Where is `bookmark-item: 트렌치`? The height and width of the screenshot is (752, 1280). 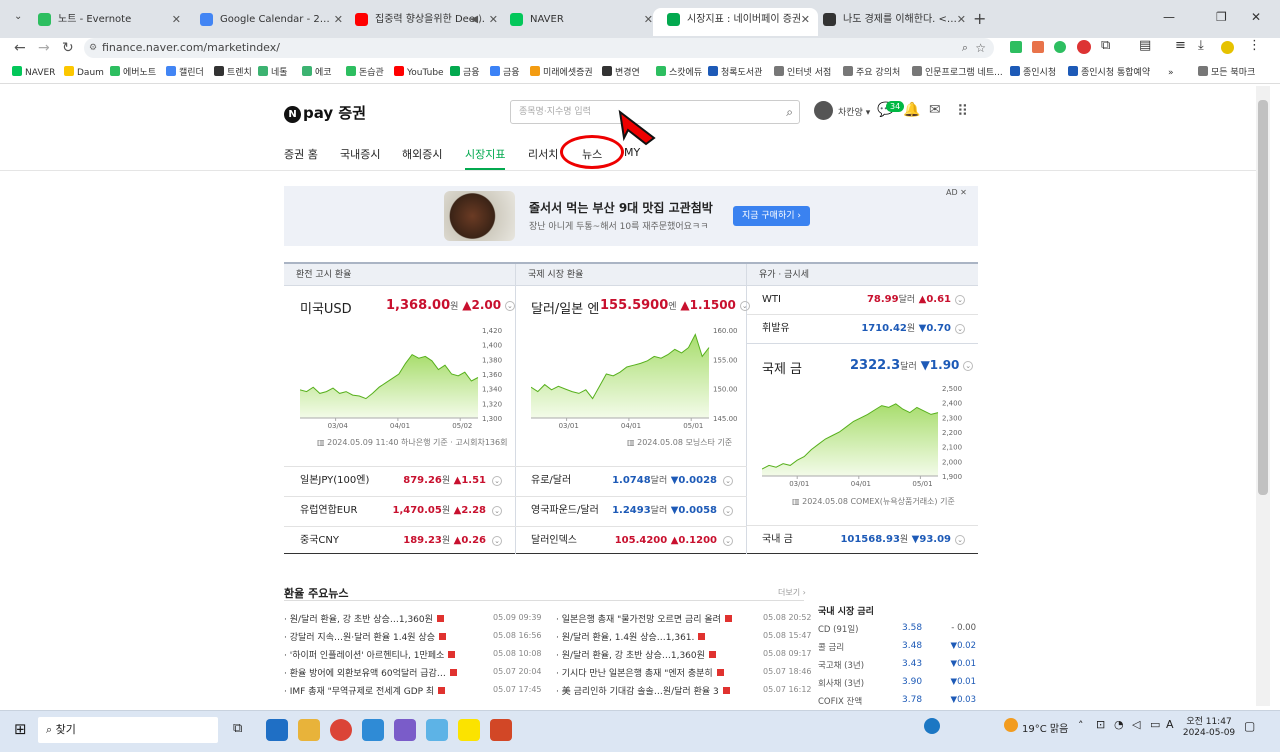
bookmark-item: 트렌치 is located at coordinates (233, 73).